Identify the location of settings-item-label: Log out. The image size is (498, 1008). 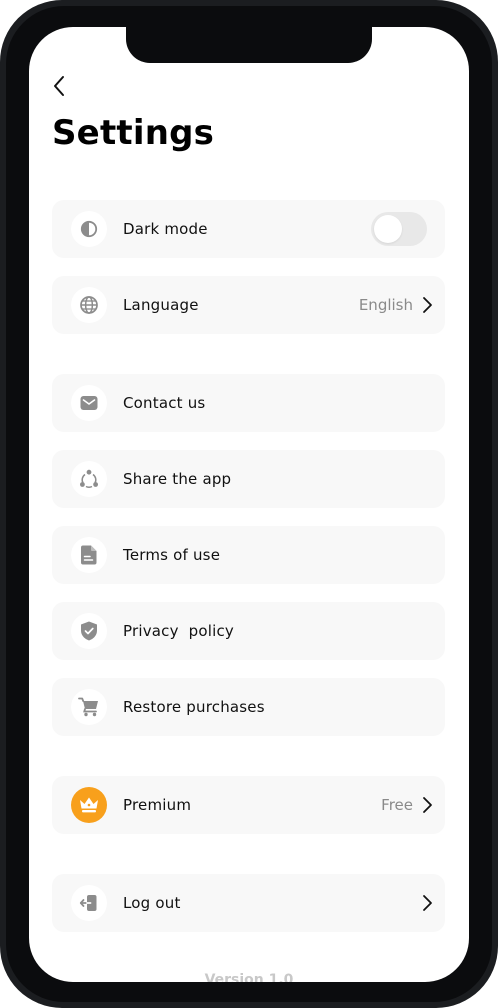
(152, 903).